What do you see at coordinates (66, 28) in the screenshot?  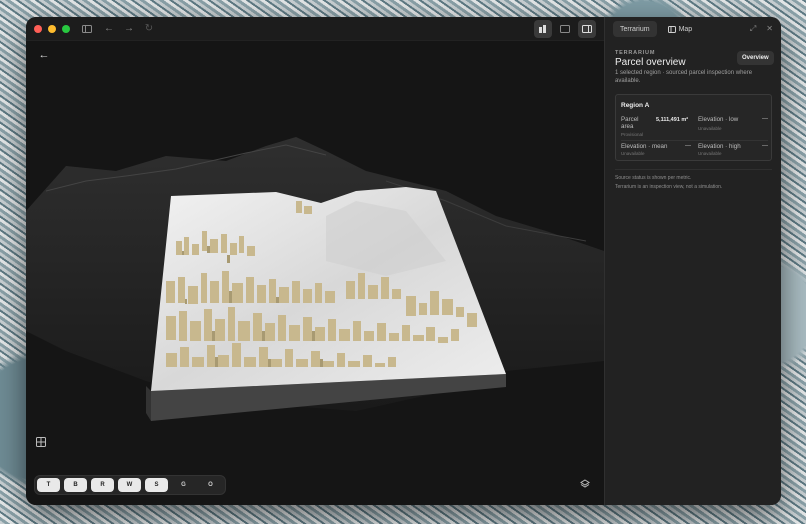 I see `zoom-window-button` at bounding box center [66, 28].